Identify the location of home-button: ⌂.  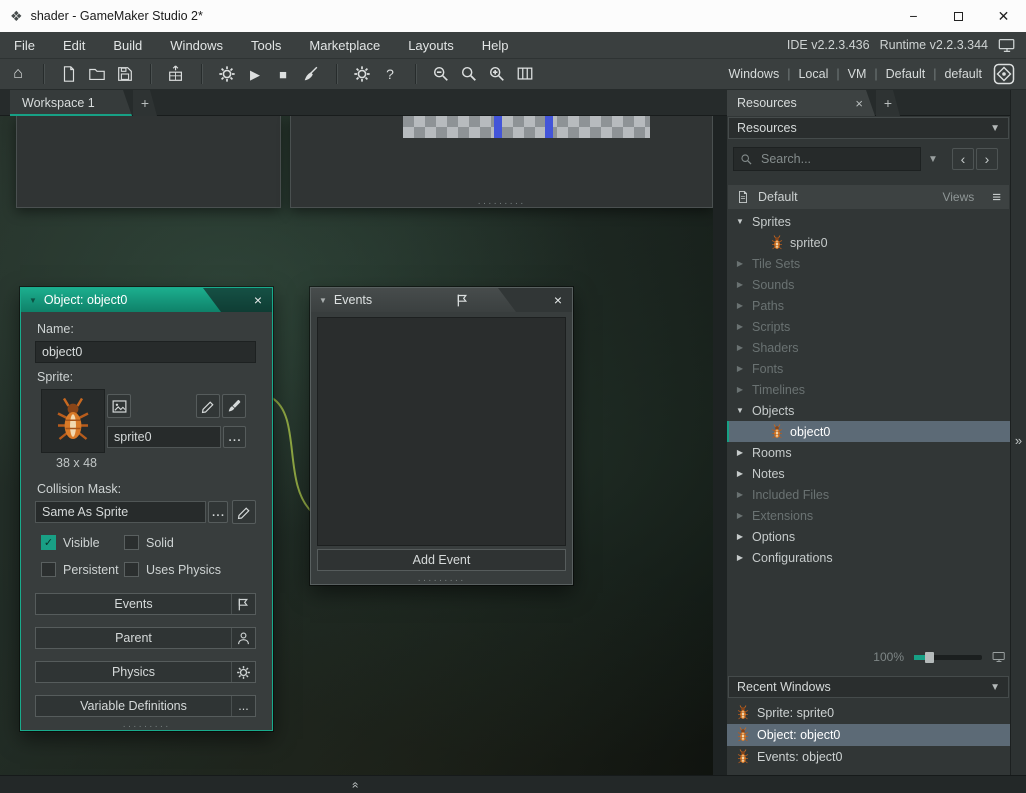
(18, 74).